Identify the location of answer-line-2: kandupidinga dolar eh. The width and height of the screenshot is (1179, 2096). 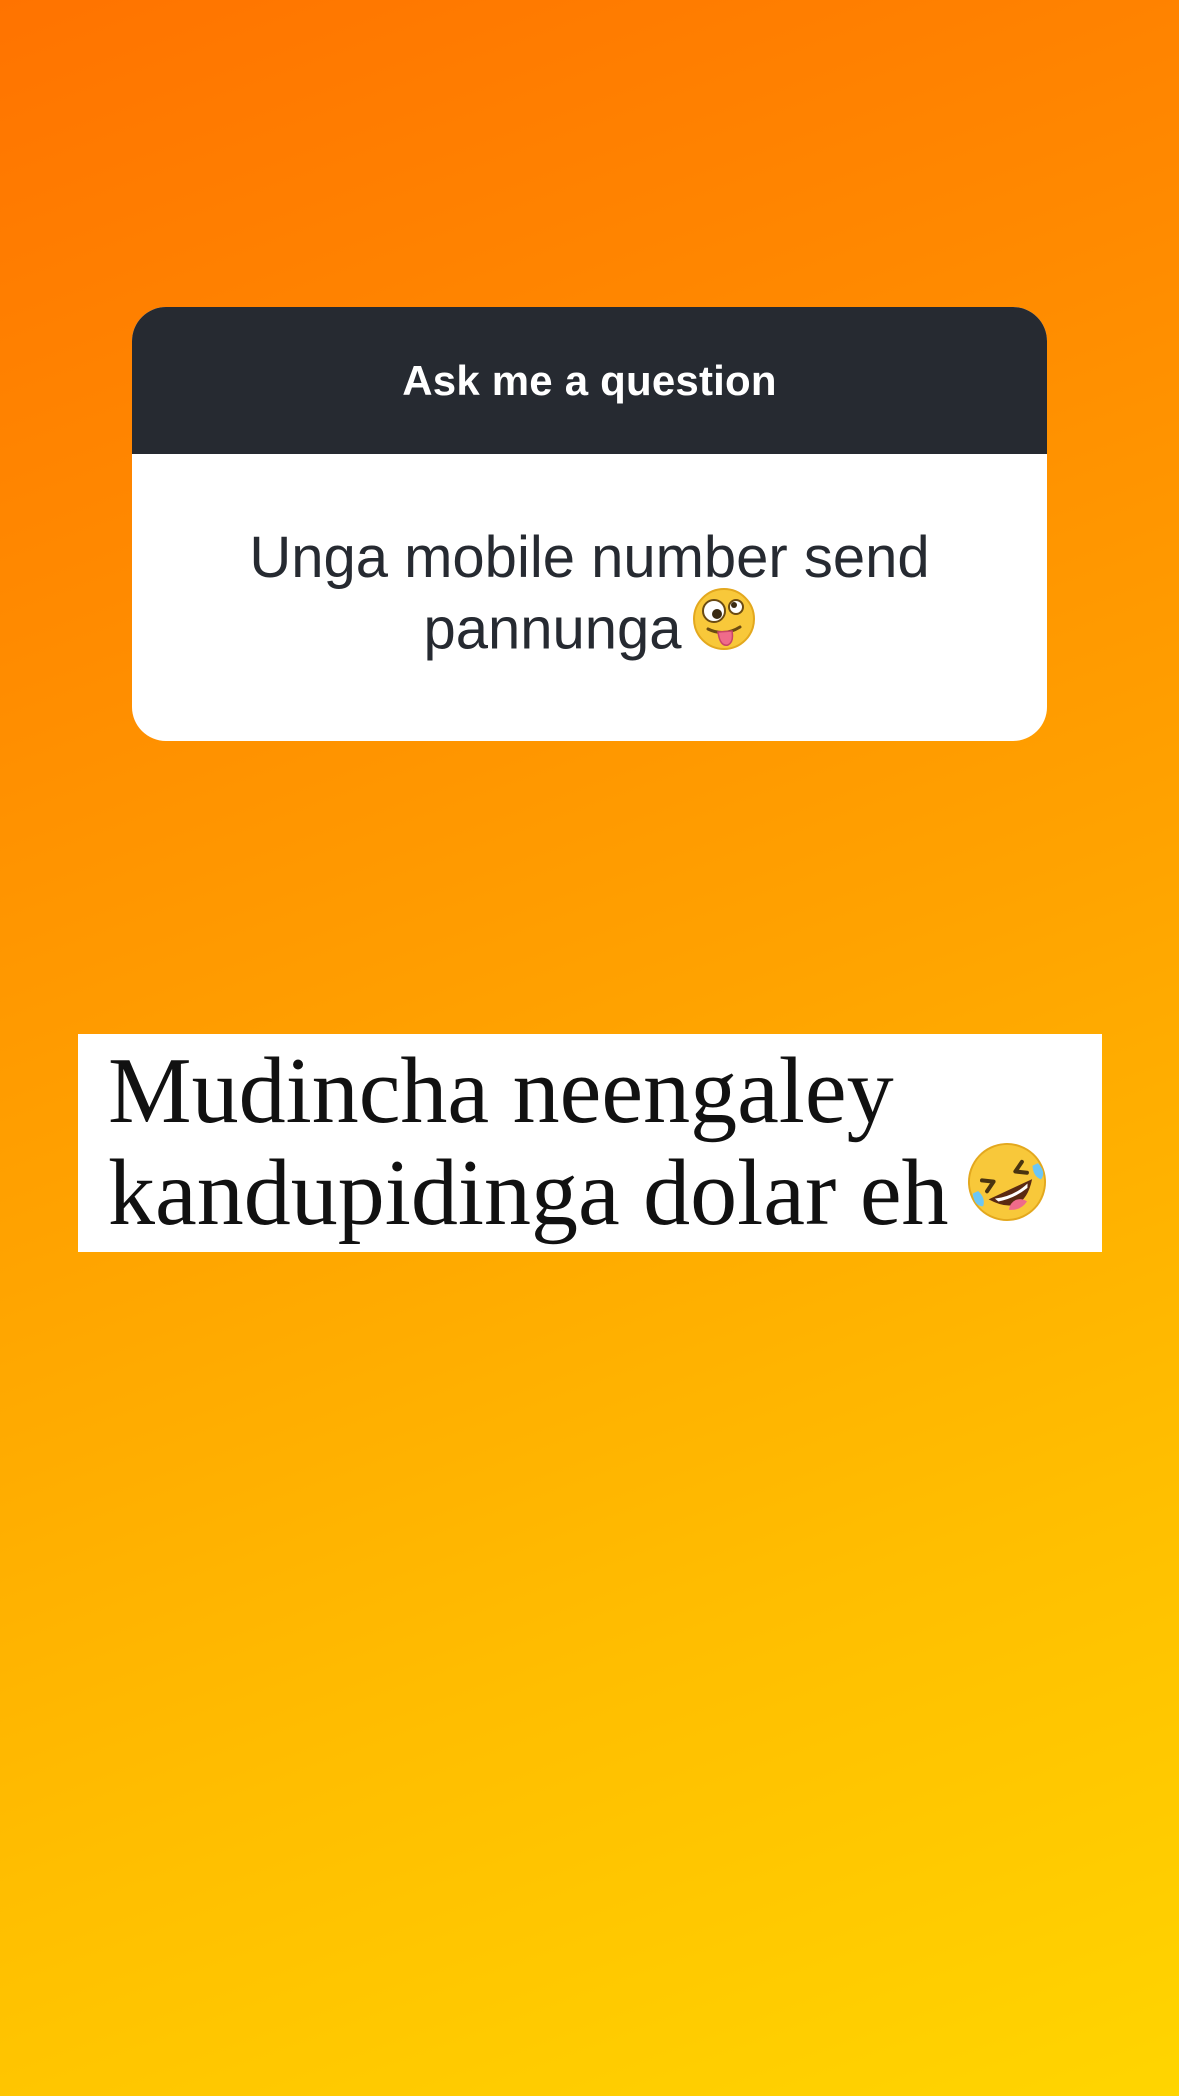
(528, 1193).